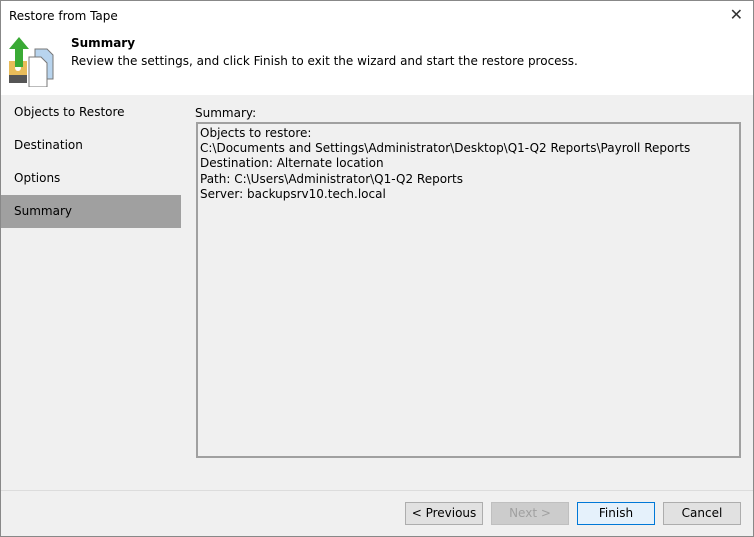  What do you see at coordinates (63, 16) in the screenshot?
I see `window-title: Restore from Tape` at bounding box center [63, 16].